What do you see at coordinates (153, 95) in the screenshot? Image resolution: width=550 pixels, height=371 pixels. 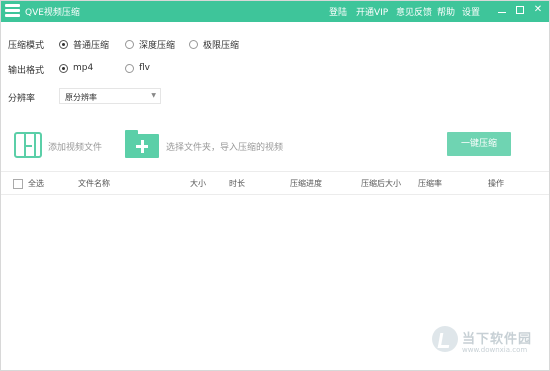 I see `chevron-down-icon: ▼` at bounding box center [153, 95].